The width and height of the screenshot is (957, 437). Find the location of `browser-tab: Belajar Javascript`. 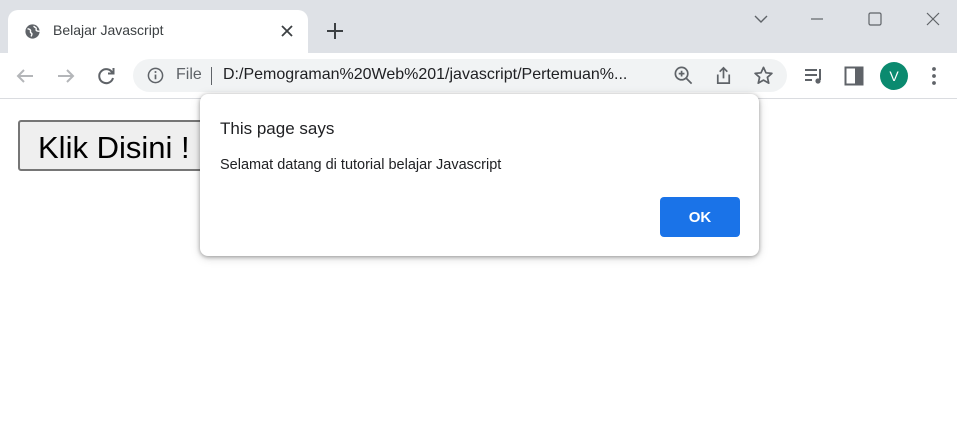

browser-tab: Belajar Javascript is located at coordinates (158, 31).